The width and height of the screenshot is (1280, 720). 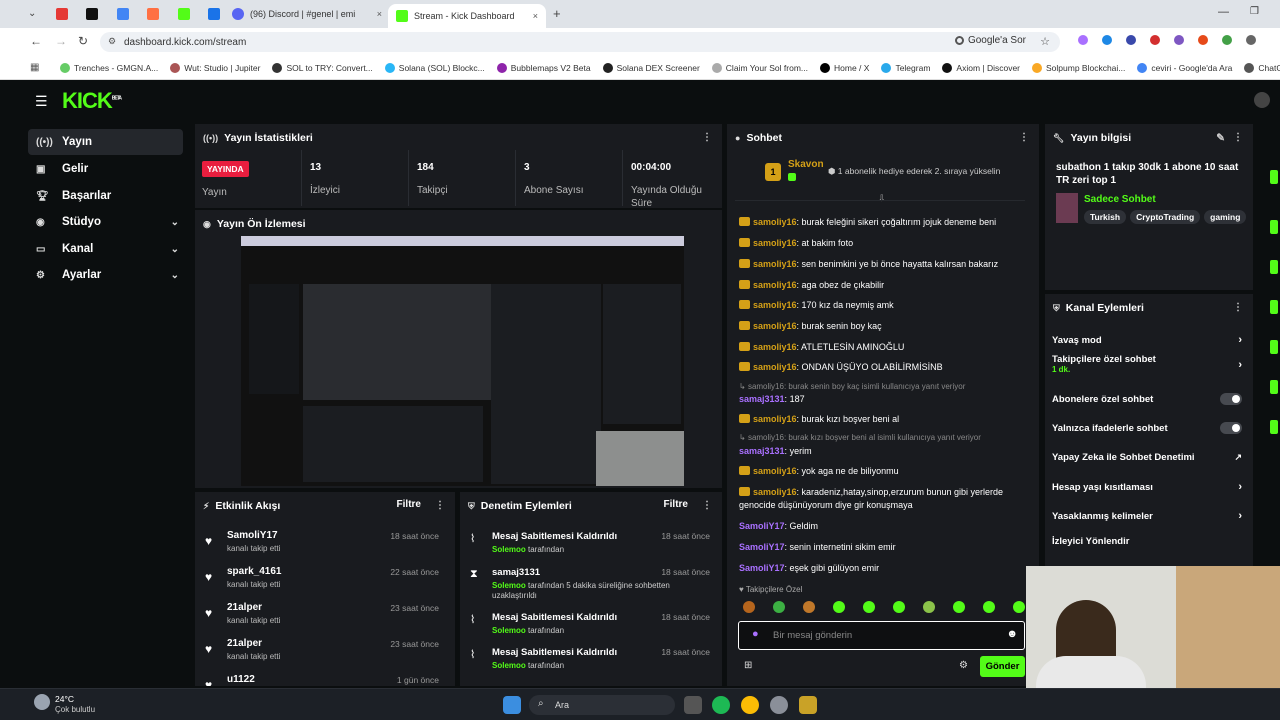 I want to click on chat-input: ● Bir mesaj gönderin ☻, so click(x=881, y=635).